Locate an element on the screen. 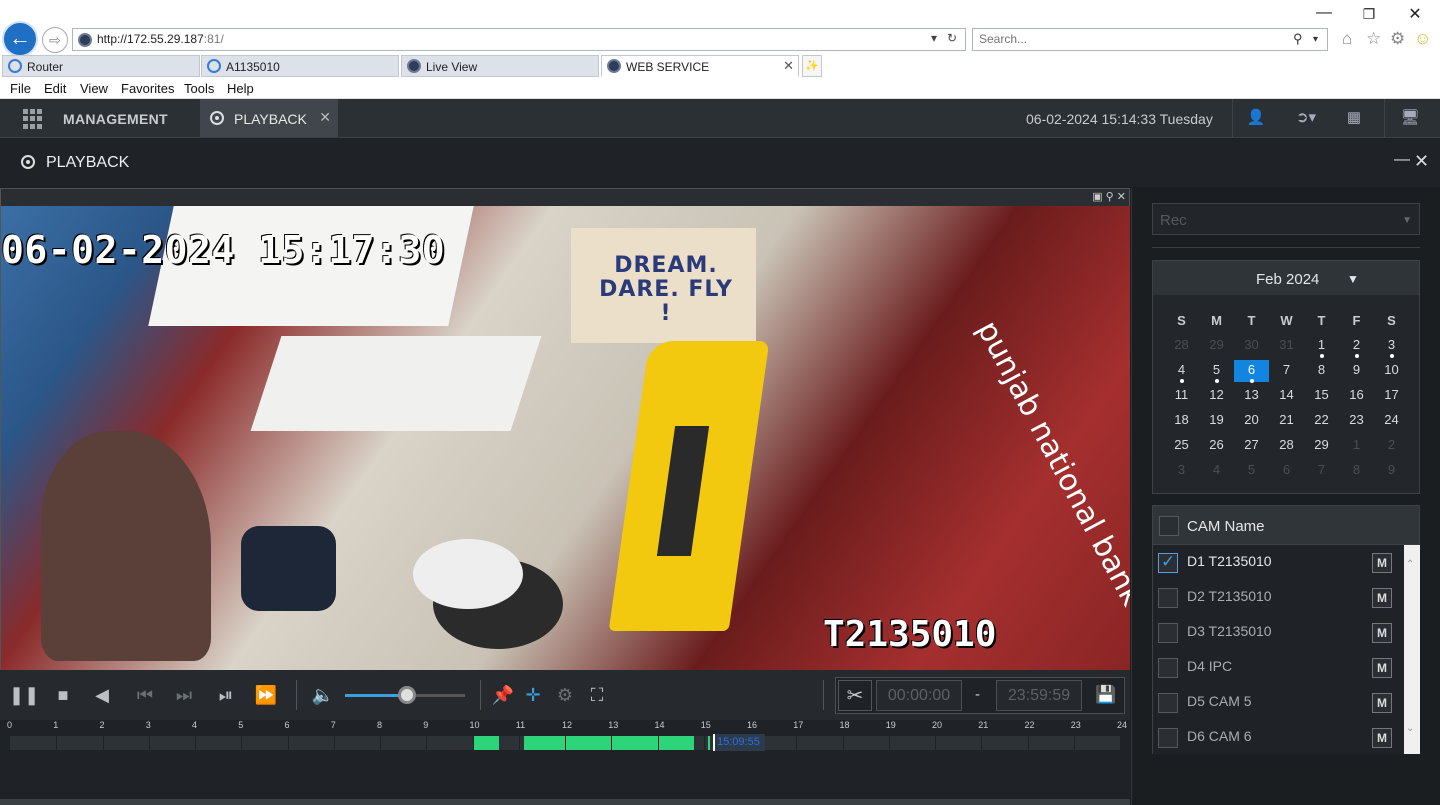  close-video-icon: ✕ is located at coordinates (1121, 197).